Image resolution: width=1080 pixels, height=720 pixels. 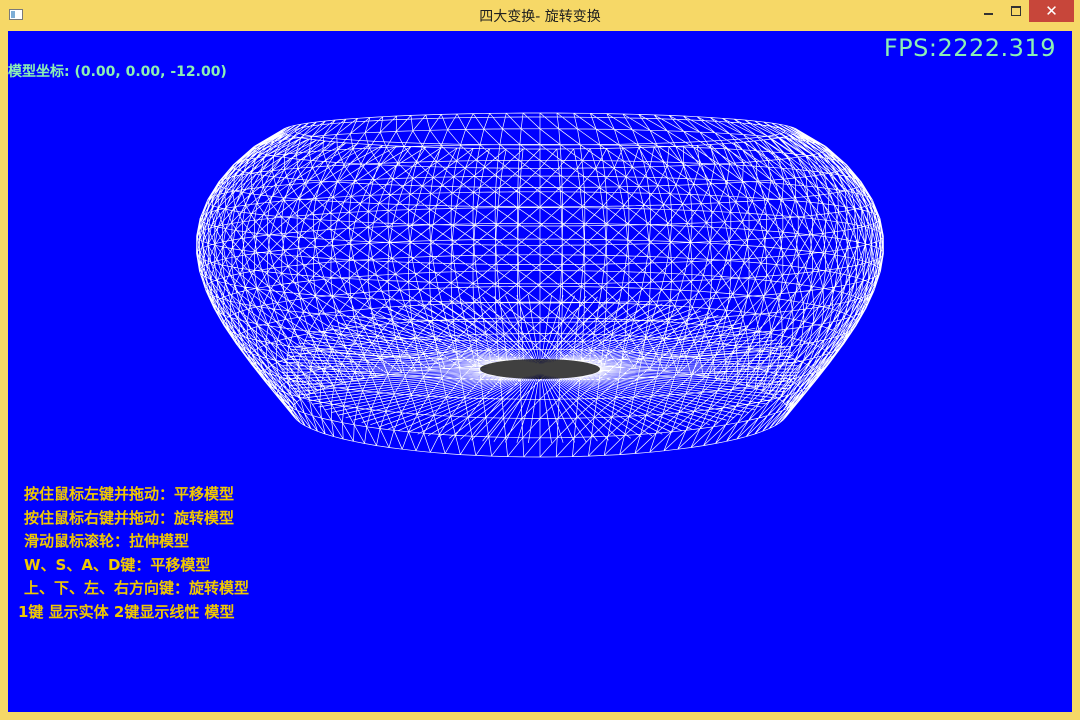 I want to click on close-button: ✕, so click(x=1051, y=11).